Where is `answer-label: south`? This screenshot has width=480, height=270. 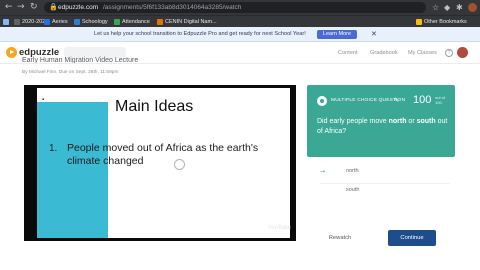
answer-label: south is located at coordinates (353, 190).